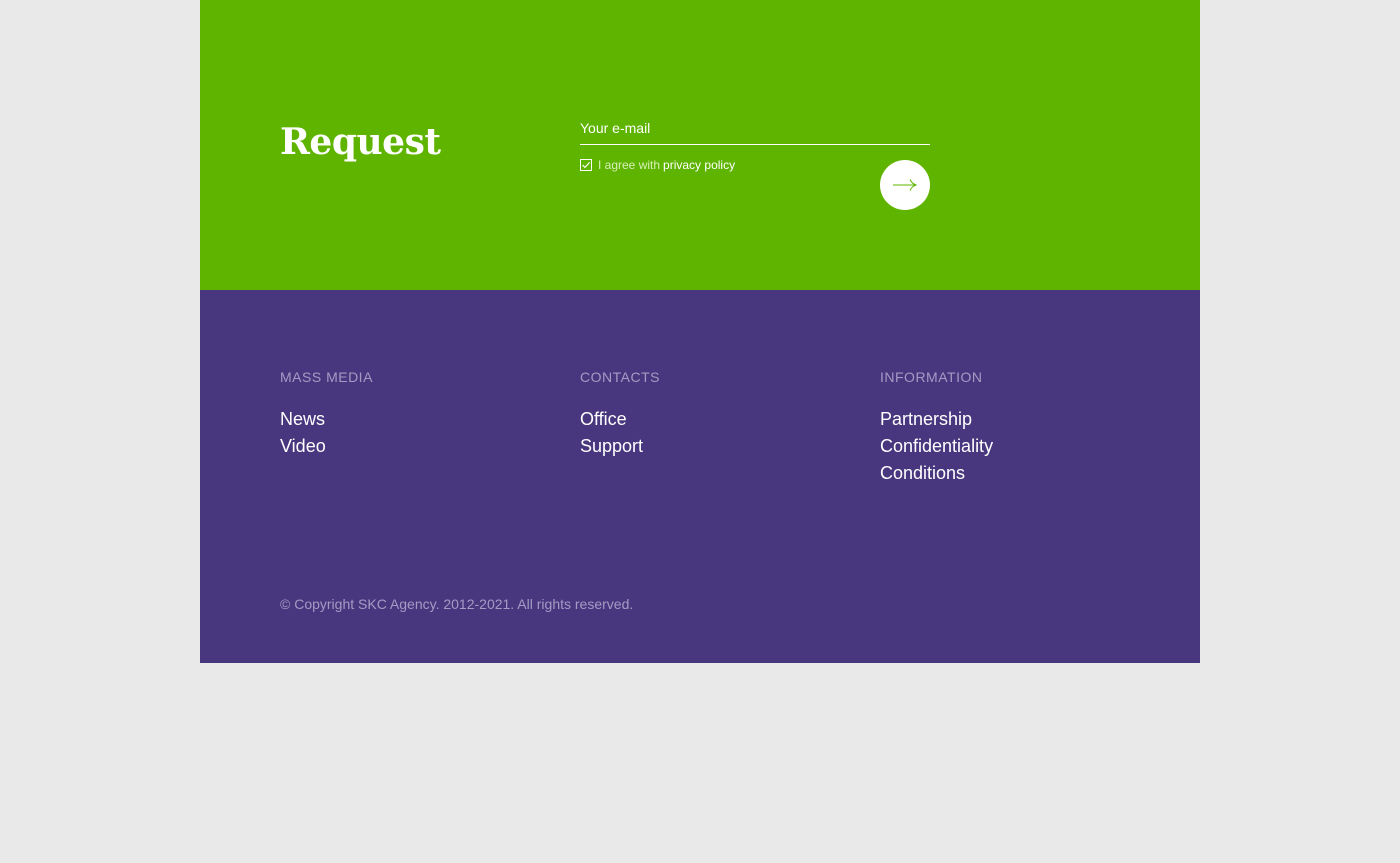  Describe the element at coordinates (603, 419) in the screenshot. I see `footer-link-office: Office` at that location.